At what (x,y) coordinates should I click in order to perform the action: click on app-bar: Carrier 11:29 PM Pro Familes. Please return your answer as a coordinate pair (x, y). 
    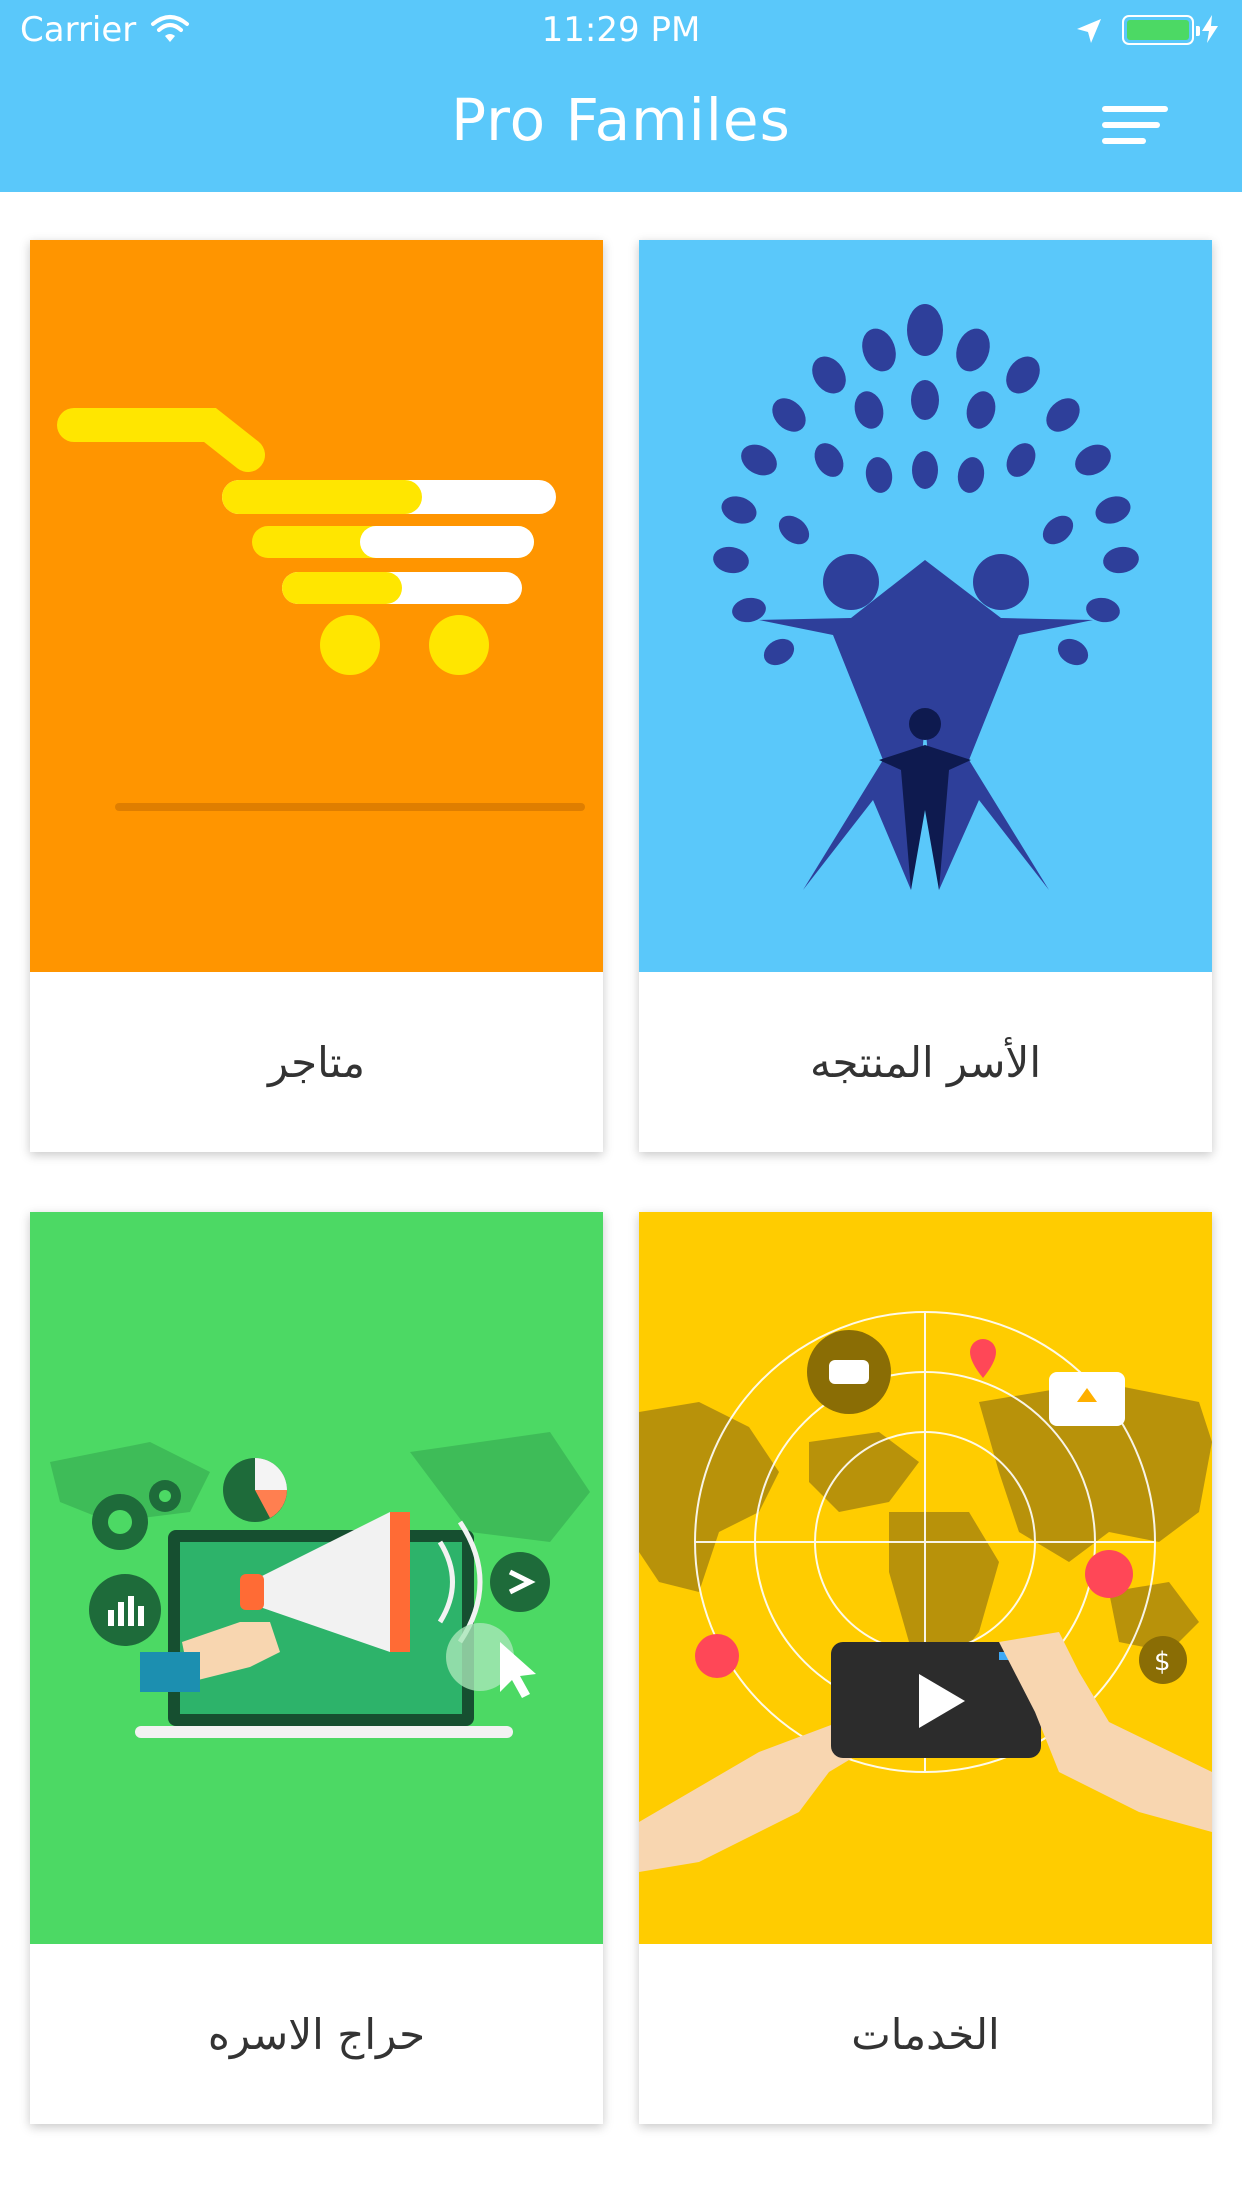
    Looking at the image, I should click on (621, 96).